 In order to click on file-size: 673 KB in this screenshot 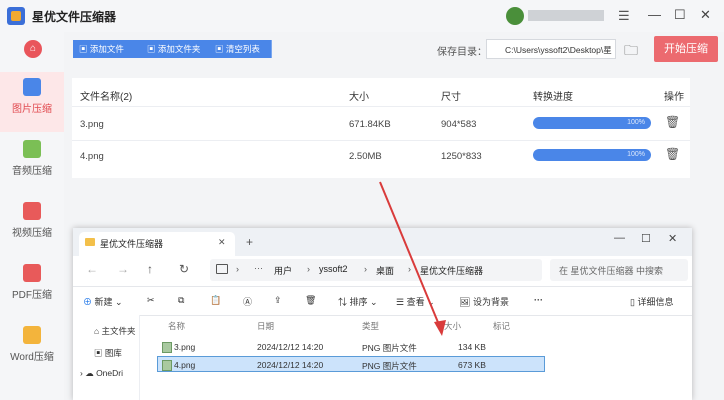, I will do `click(472, 365)`.